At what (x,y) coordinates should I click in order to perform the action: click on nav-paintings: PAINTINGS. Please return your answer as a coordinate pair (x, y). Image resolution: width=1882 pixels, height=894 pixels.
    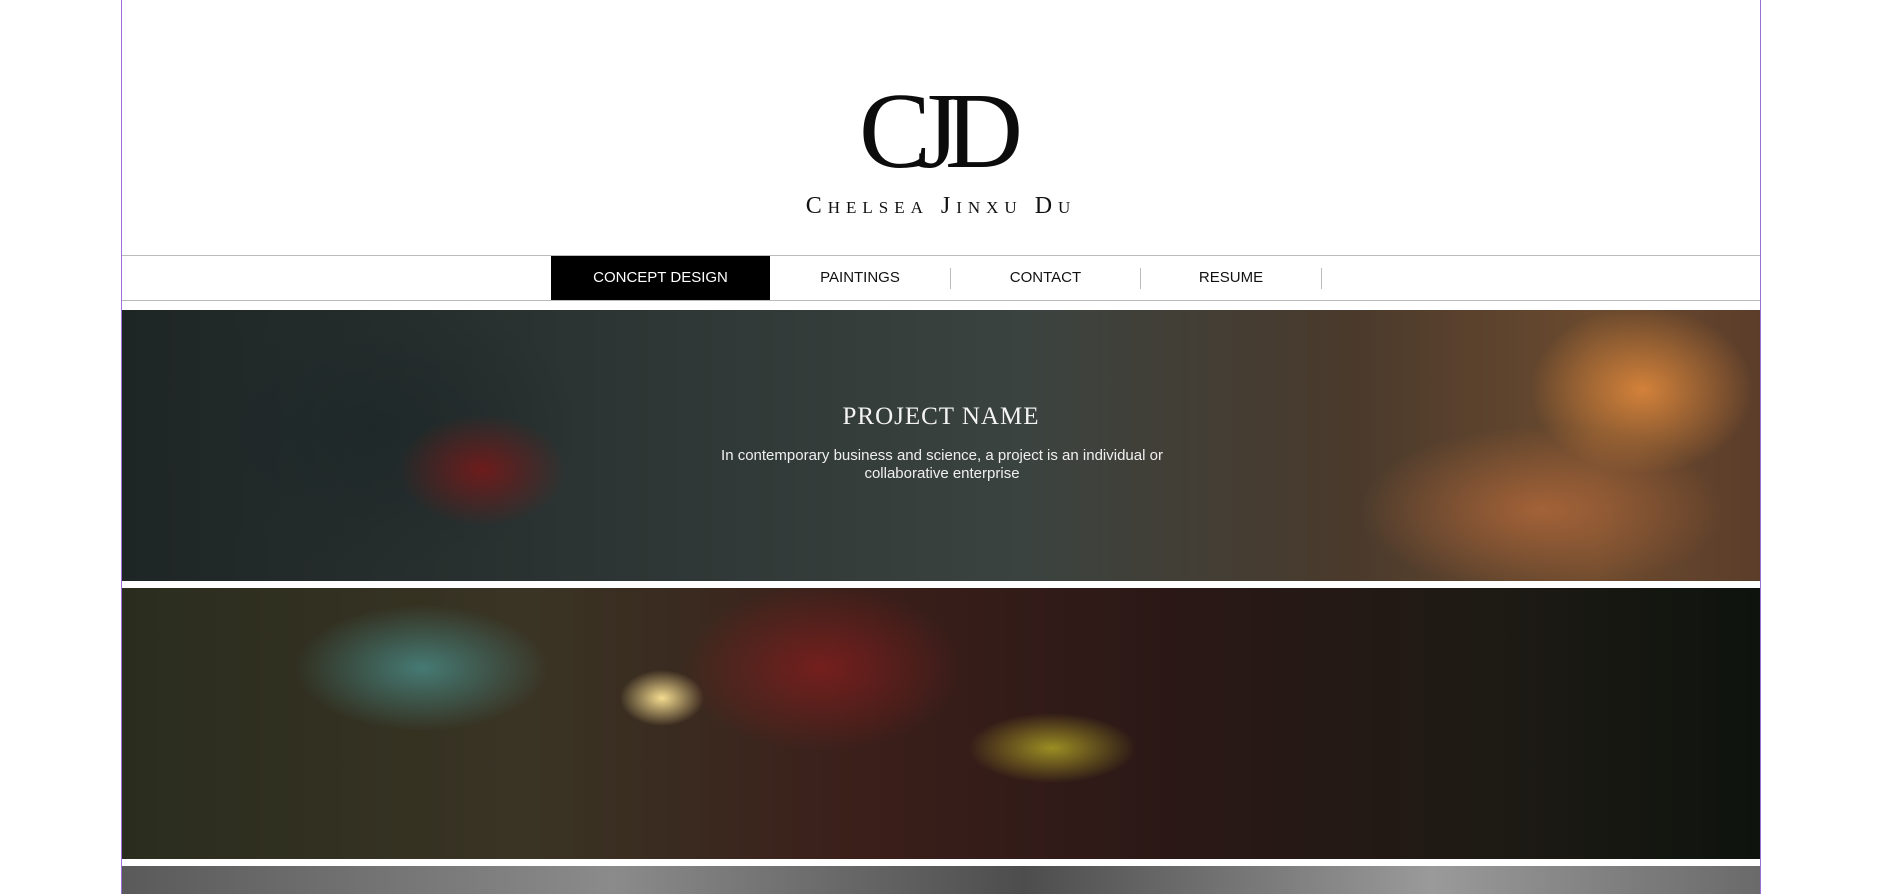
    Looking at the image, I should click on (860, 278).